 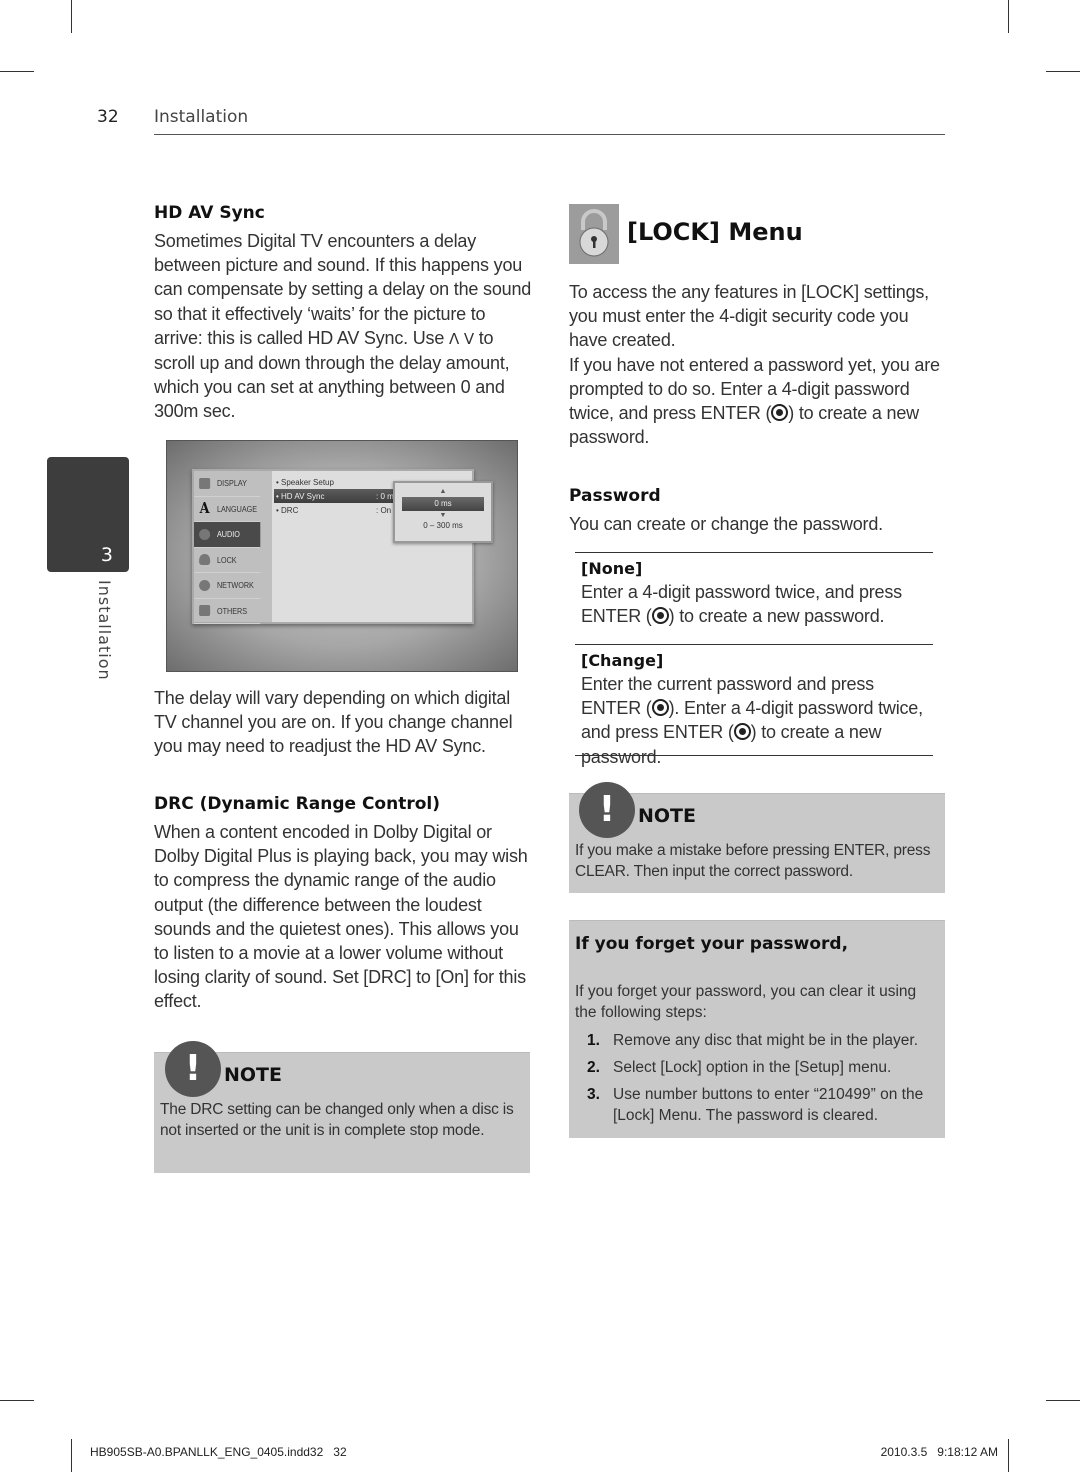 What do you see at coordinates (209, 213) in the screenshot?
I see `hd-av-sync-heading: HD AV Sync` at bounding box center [209, 213].